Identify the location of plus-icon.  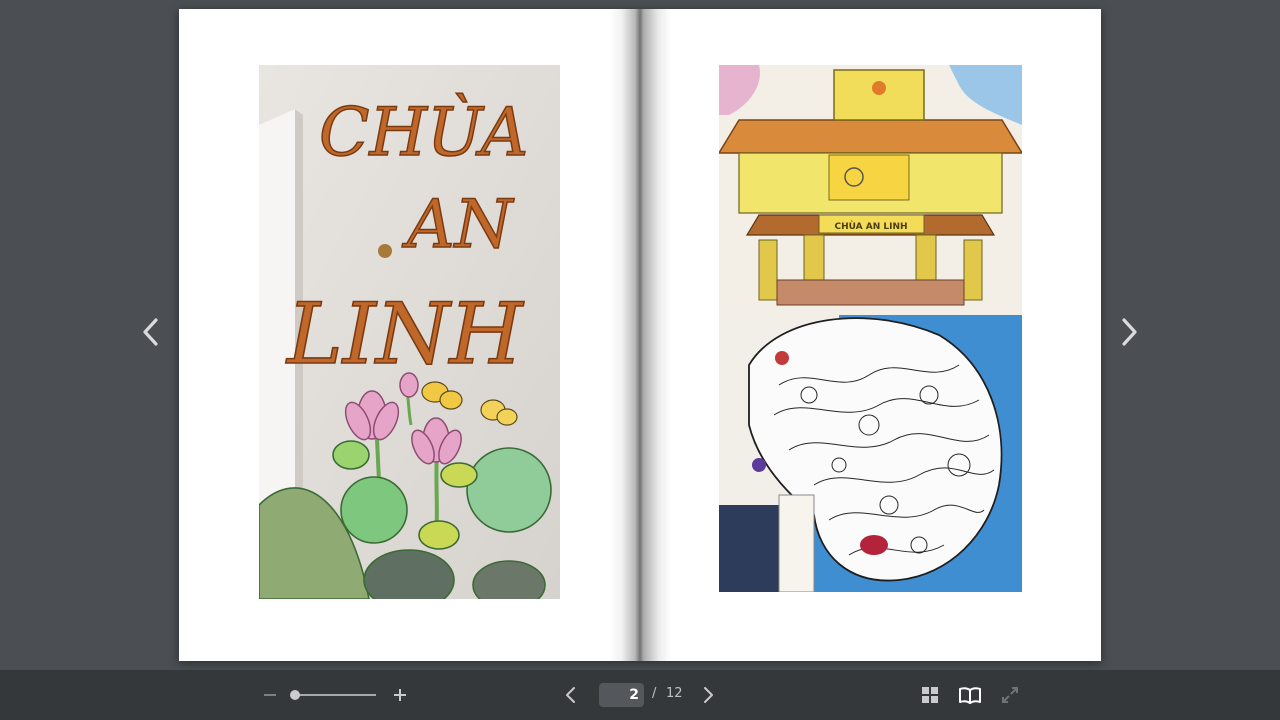
(400, 695).